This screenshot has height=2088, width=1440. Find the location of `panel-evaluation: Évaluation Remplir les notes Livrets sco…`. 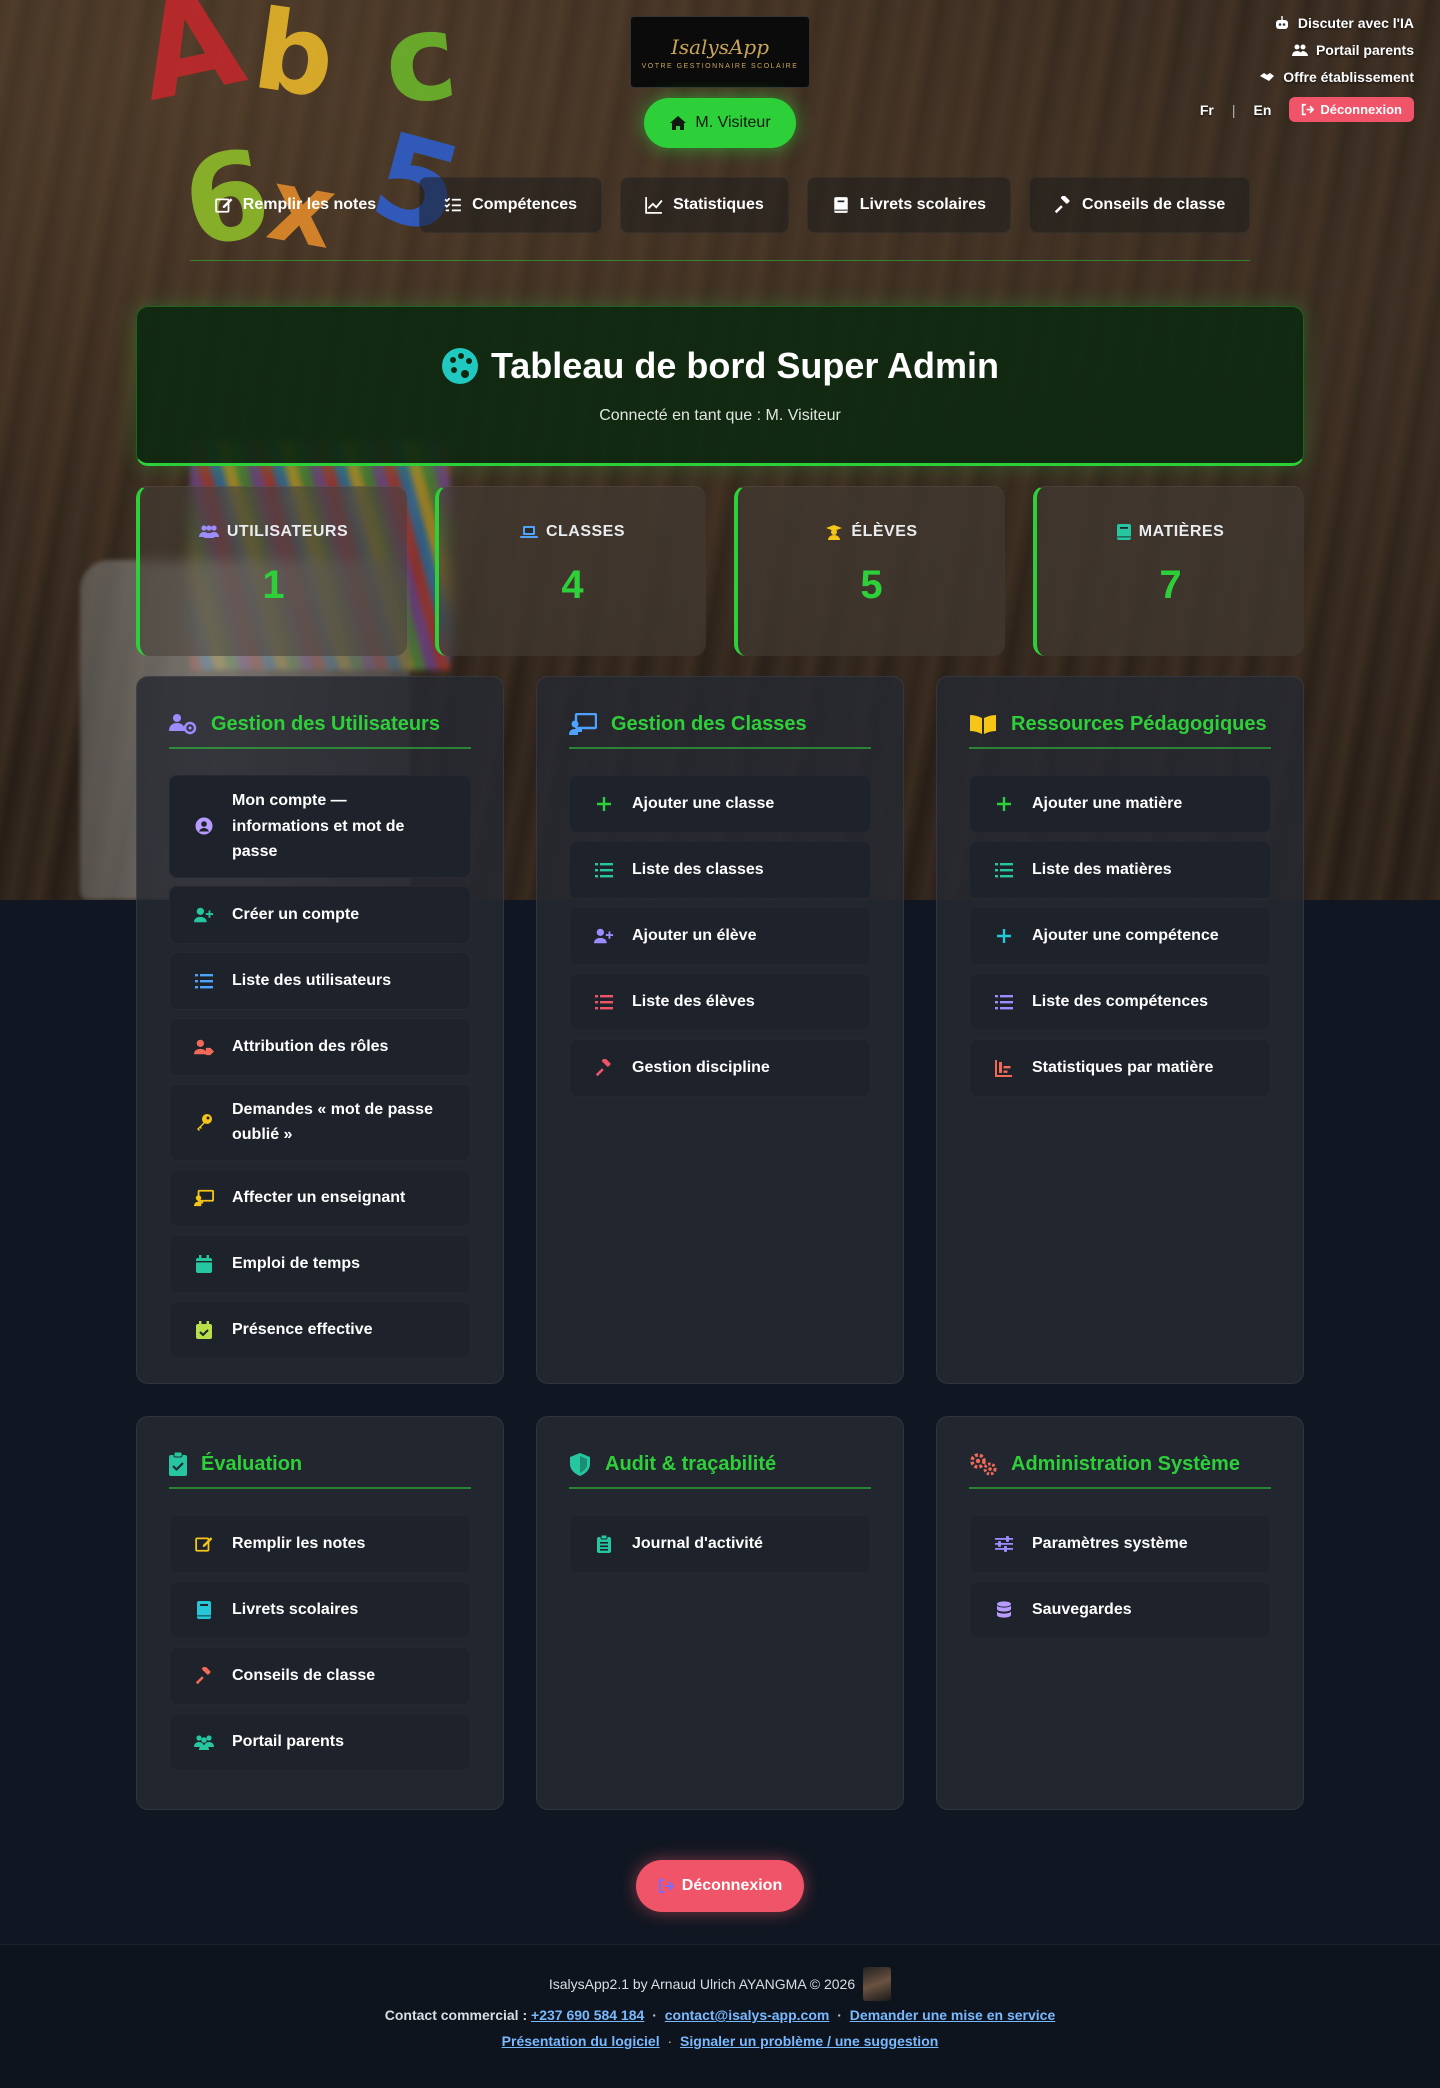

panel-evaluation: Évaluation Remplir les notes Livrets sco… is located at coordinates (320, 1613).